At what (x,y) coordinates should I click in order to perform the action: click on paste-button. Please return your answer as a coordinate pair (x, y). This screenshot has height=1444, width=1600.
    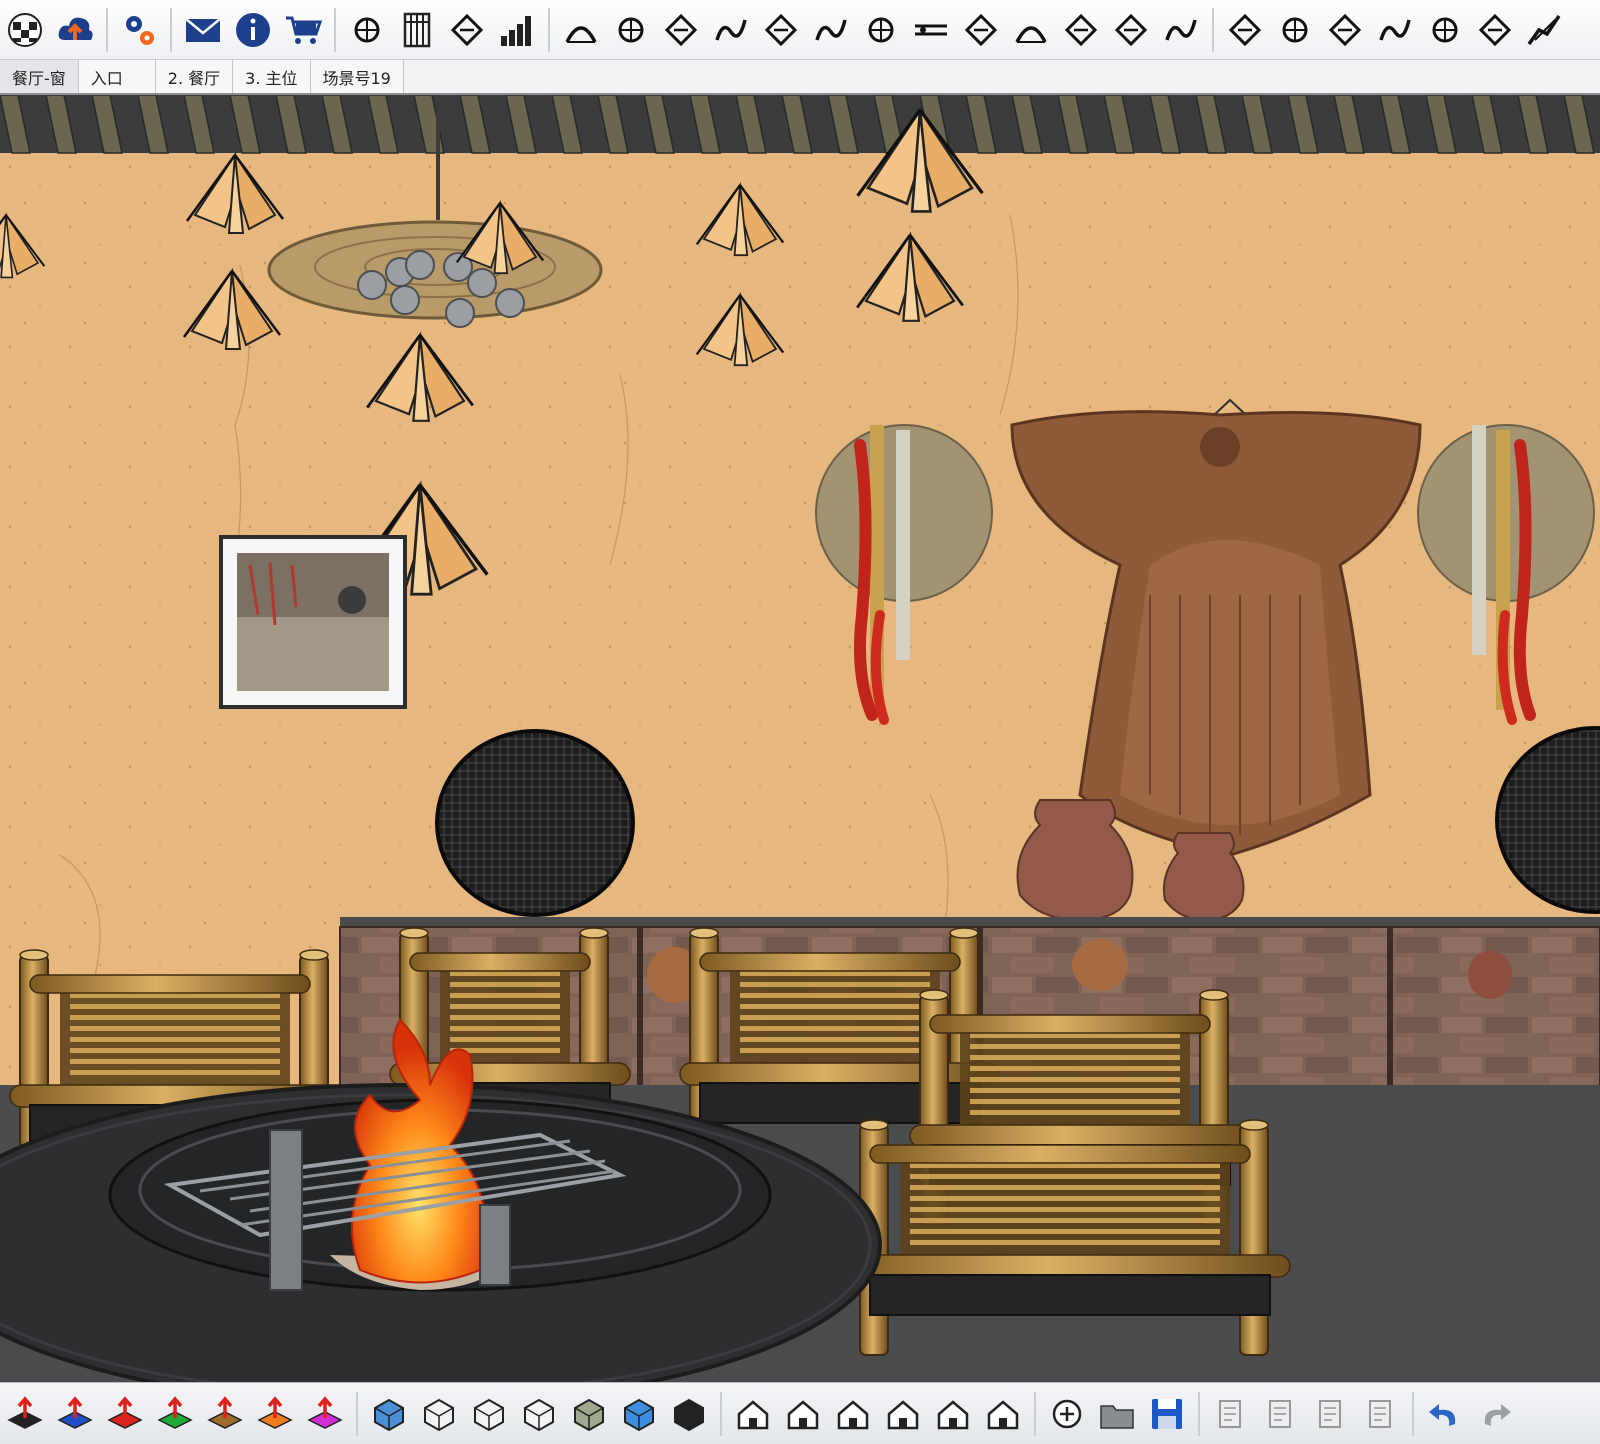
    Looking at the image, I should click on (1331, 1414).